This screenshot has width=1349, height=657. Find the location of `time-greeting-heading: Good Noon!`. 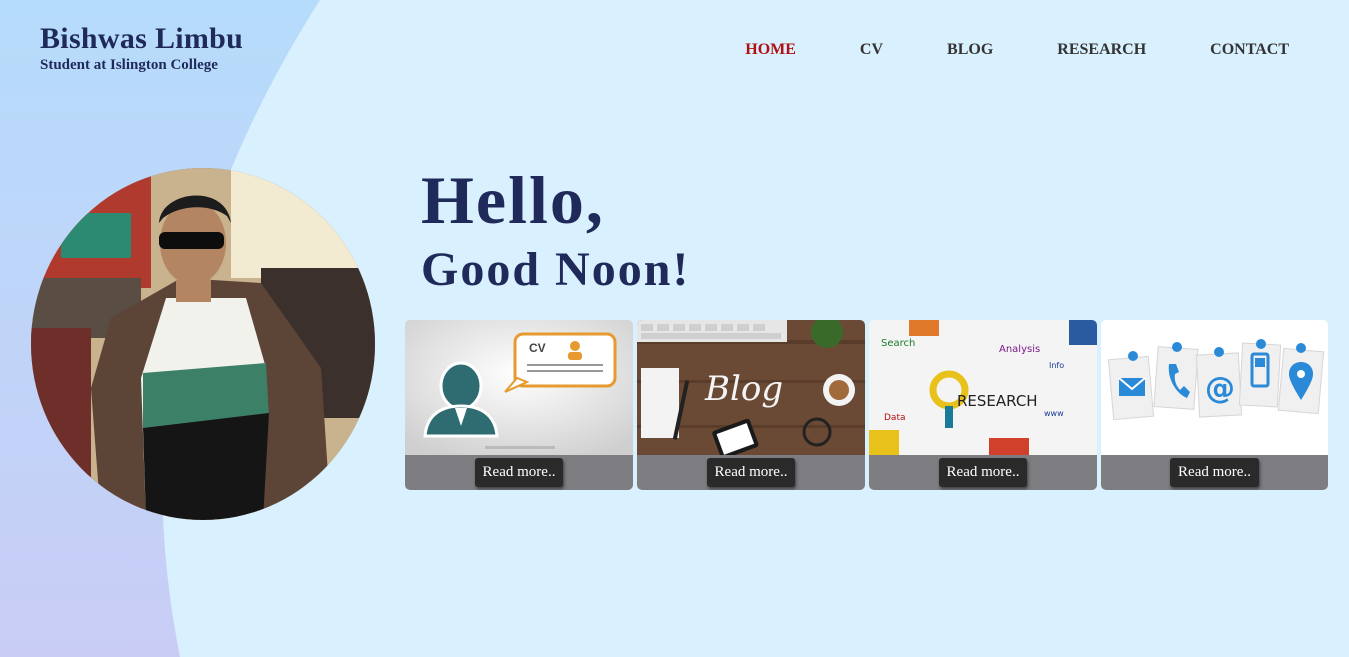

time-greeting-heading: Good Noon! is located at coordinates (556, 269).